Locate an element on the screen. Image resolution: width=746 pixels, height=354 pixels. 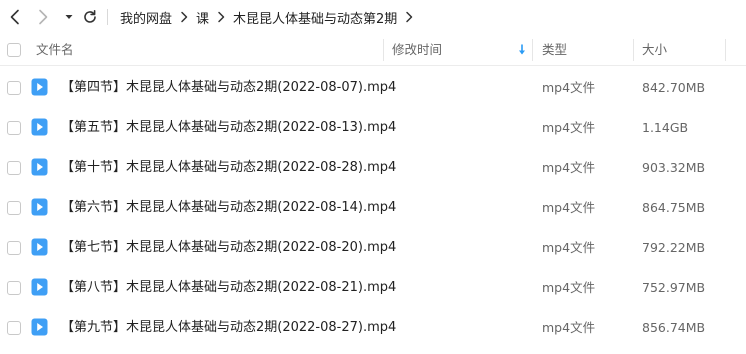
breadcrumb-item-current: 木昆昆人体基础与动态第2期 is located at coordinates (315, 17).